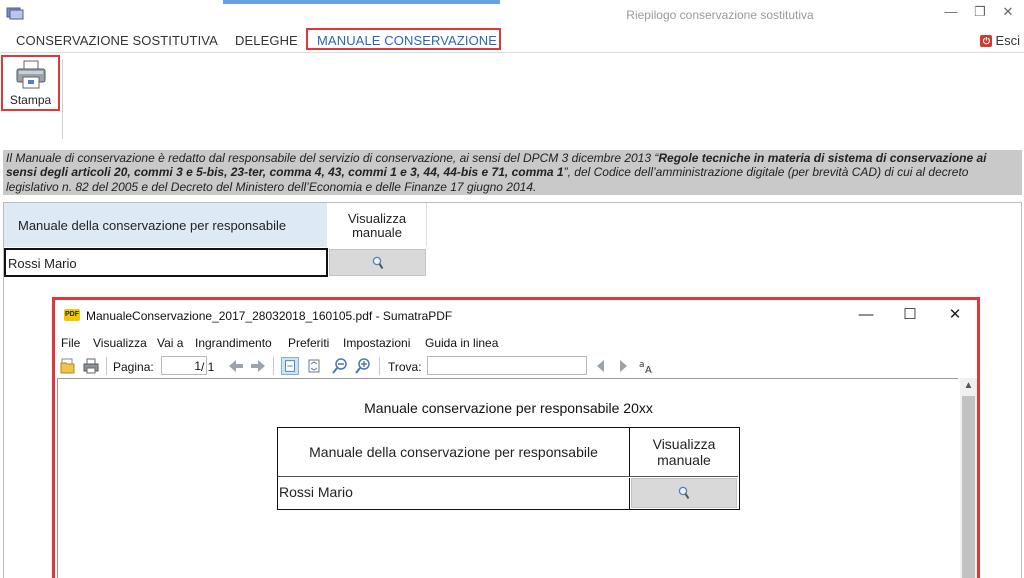 Image resolution: width=1024 pixels, height=578 pixels. Describe the element at coordinates (623, 366) in the screenshot. I see `find-next-icon` at that location.